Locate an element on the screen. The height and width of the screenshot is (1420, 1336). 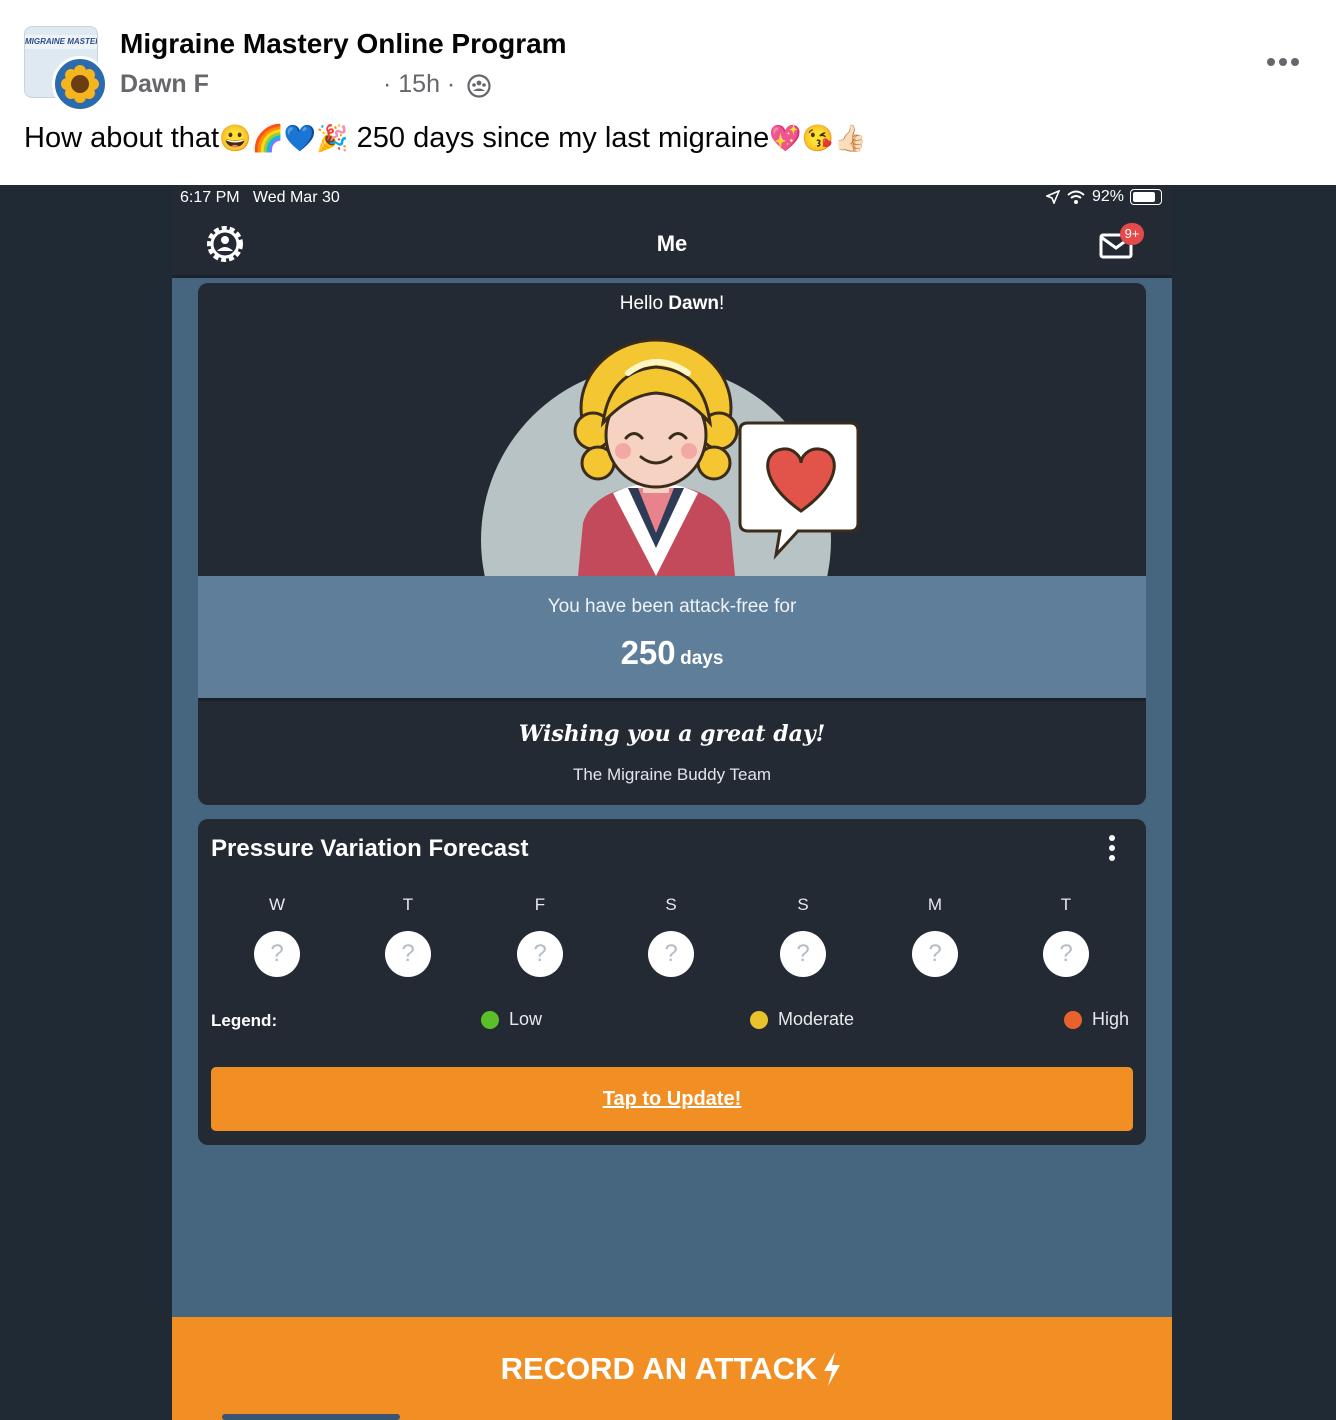
team-signature: The Migraine Buddy Team is located at coordinates (672, 774).